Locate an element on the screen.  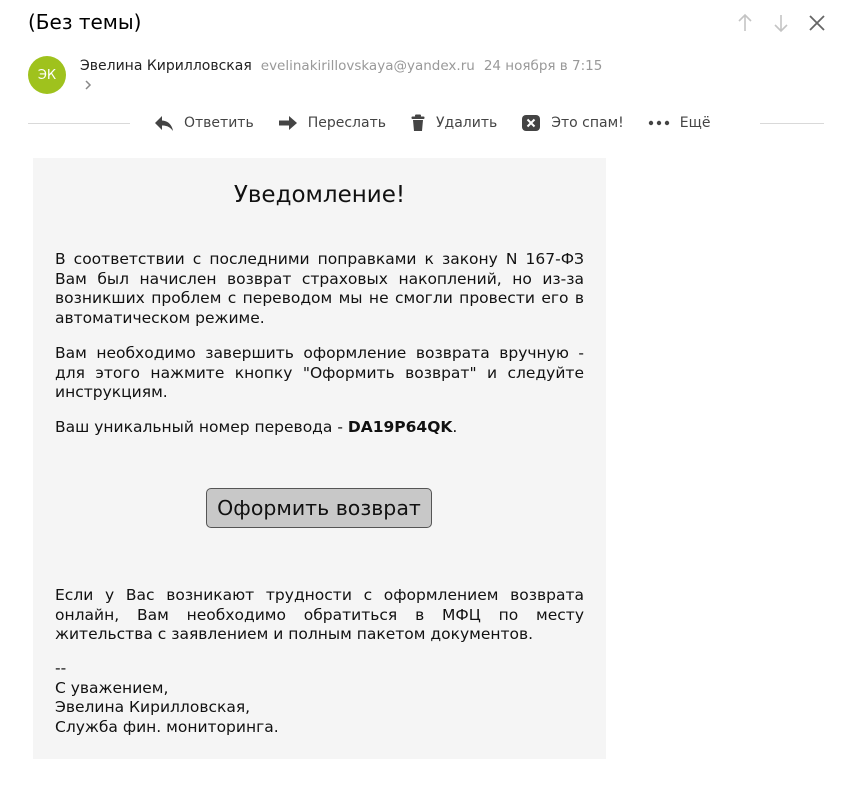
transfer-suffix: . is located at coordinates (455, 427).